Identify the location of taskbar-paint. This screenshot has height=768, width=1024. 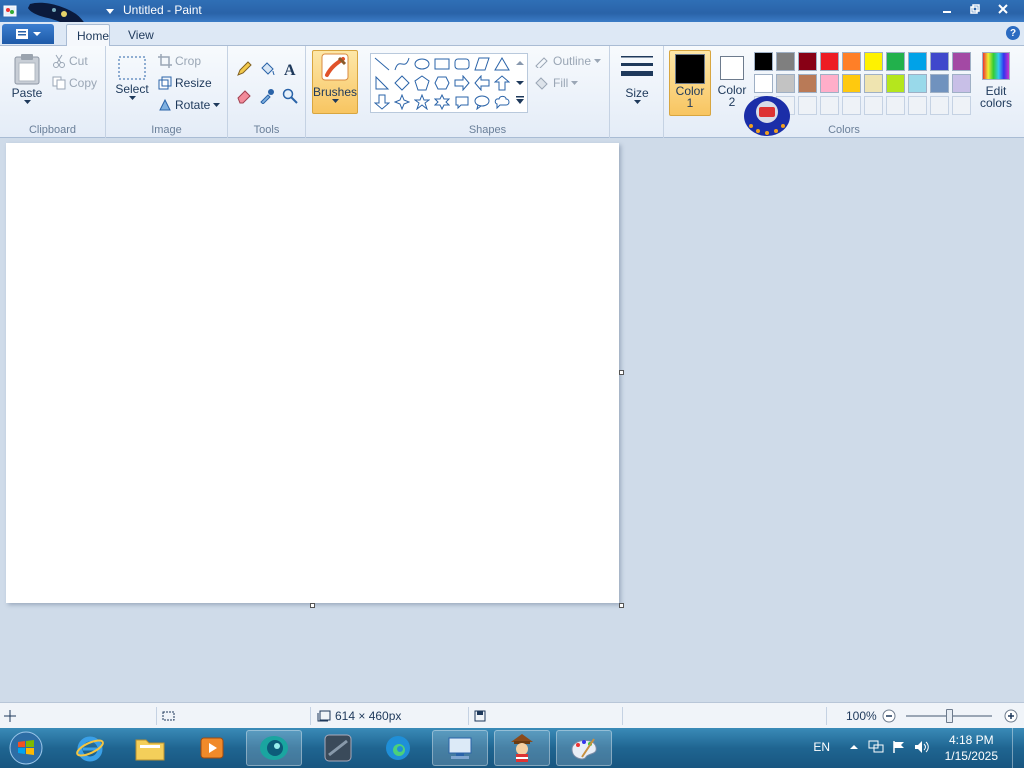
(584, 748).